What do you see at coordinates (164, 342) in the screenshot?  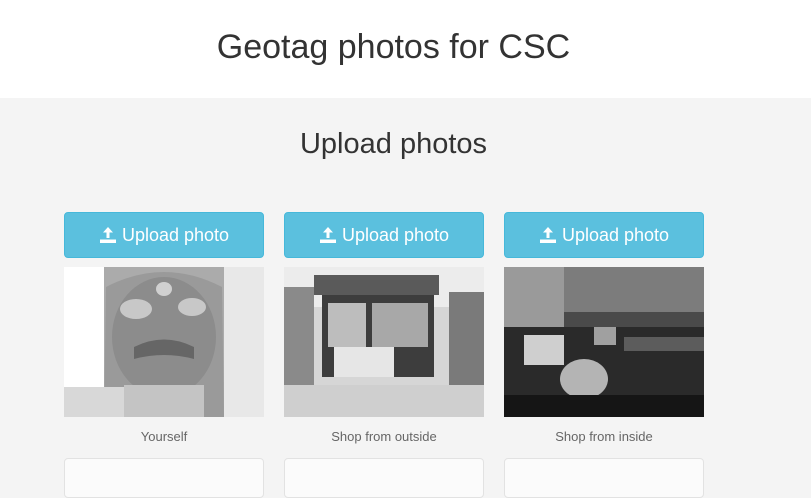 I see `photo-yourself` at bounding box center [164, 342].